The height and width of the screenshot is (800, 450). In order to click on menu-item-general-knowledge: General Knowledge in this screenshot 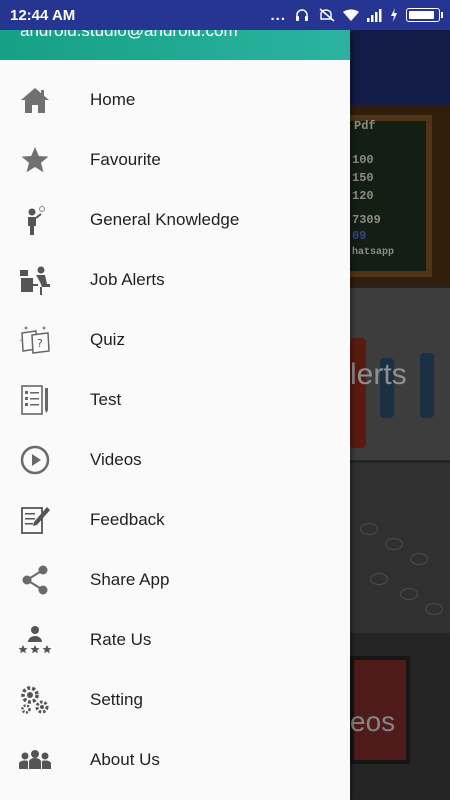, I will do `click(175, 220)`.